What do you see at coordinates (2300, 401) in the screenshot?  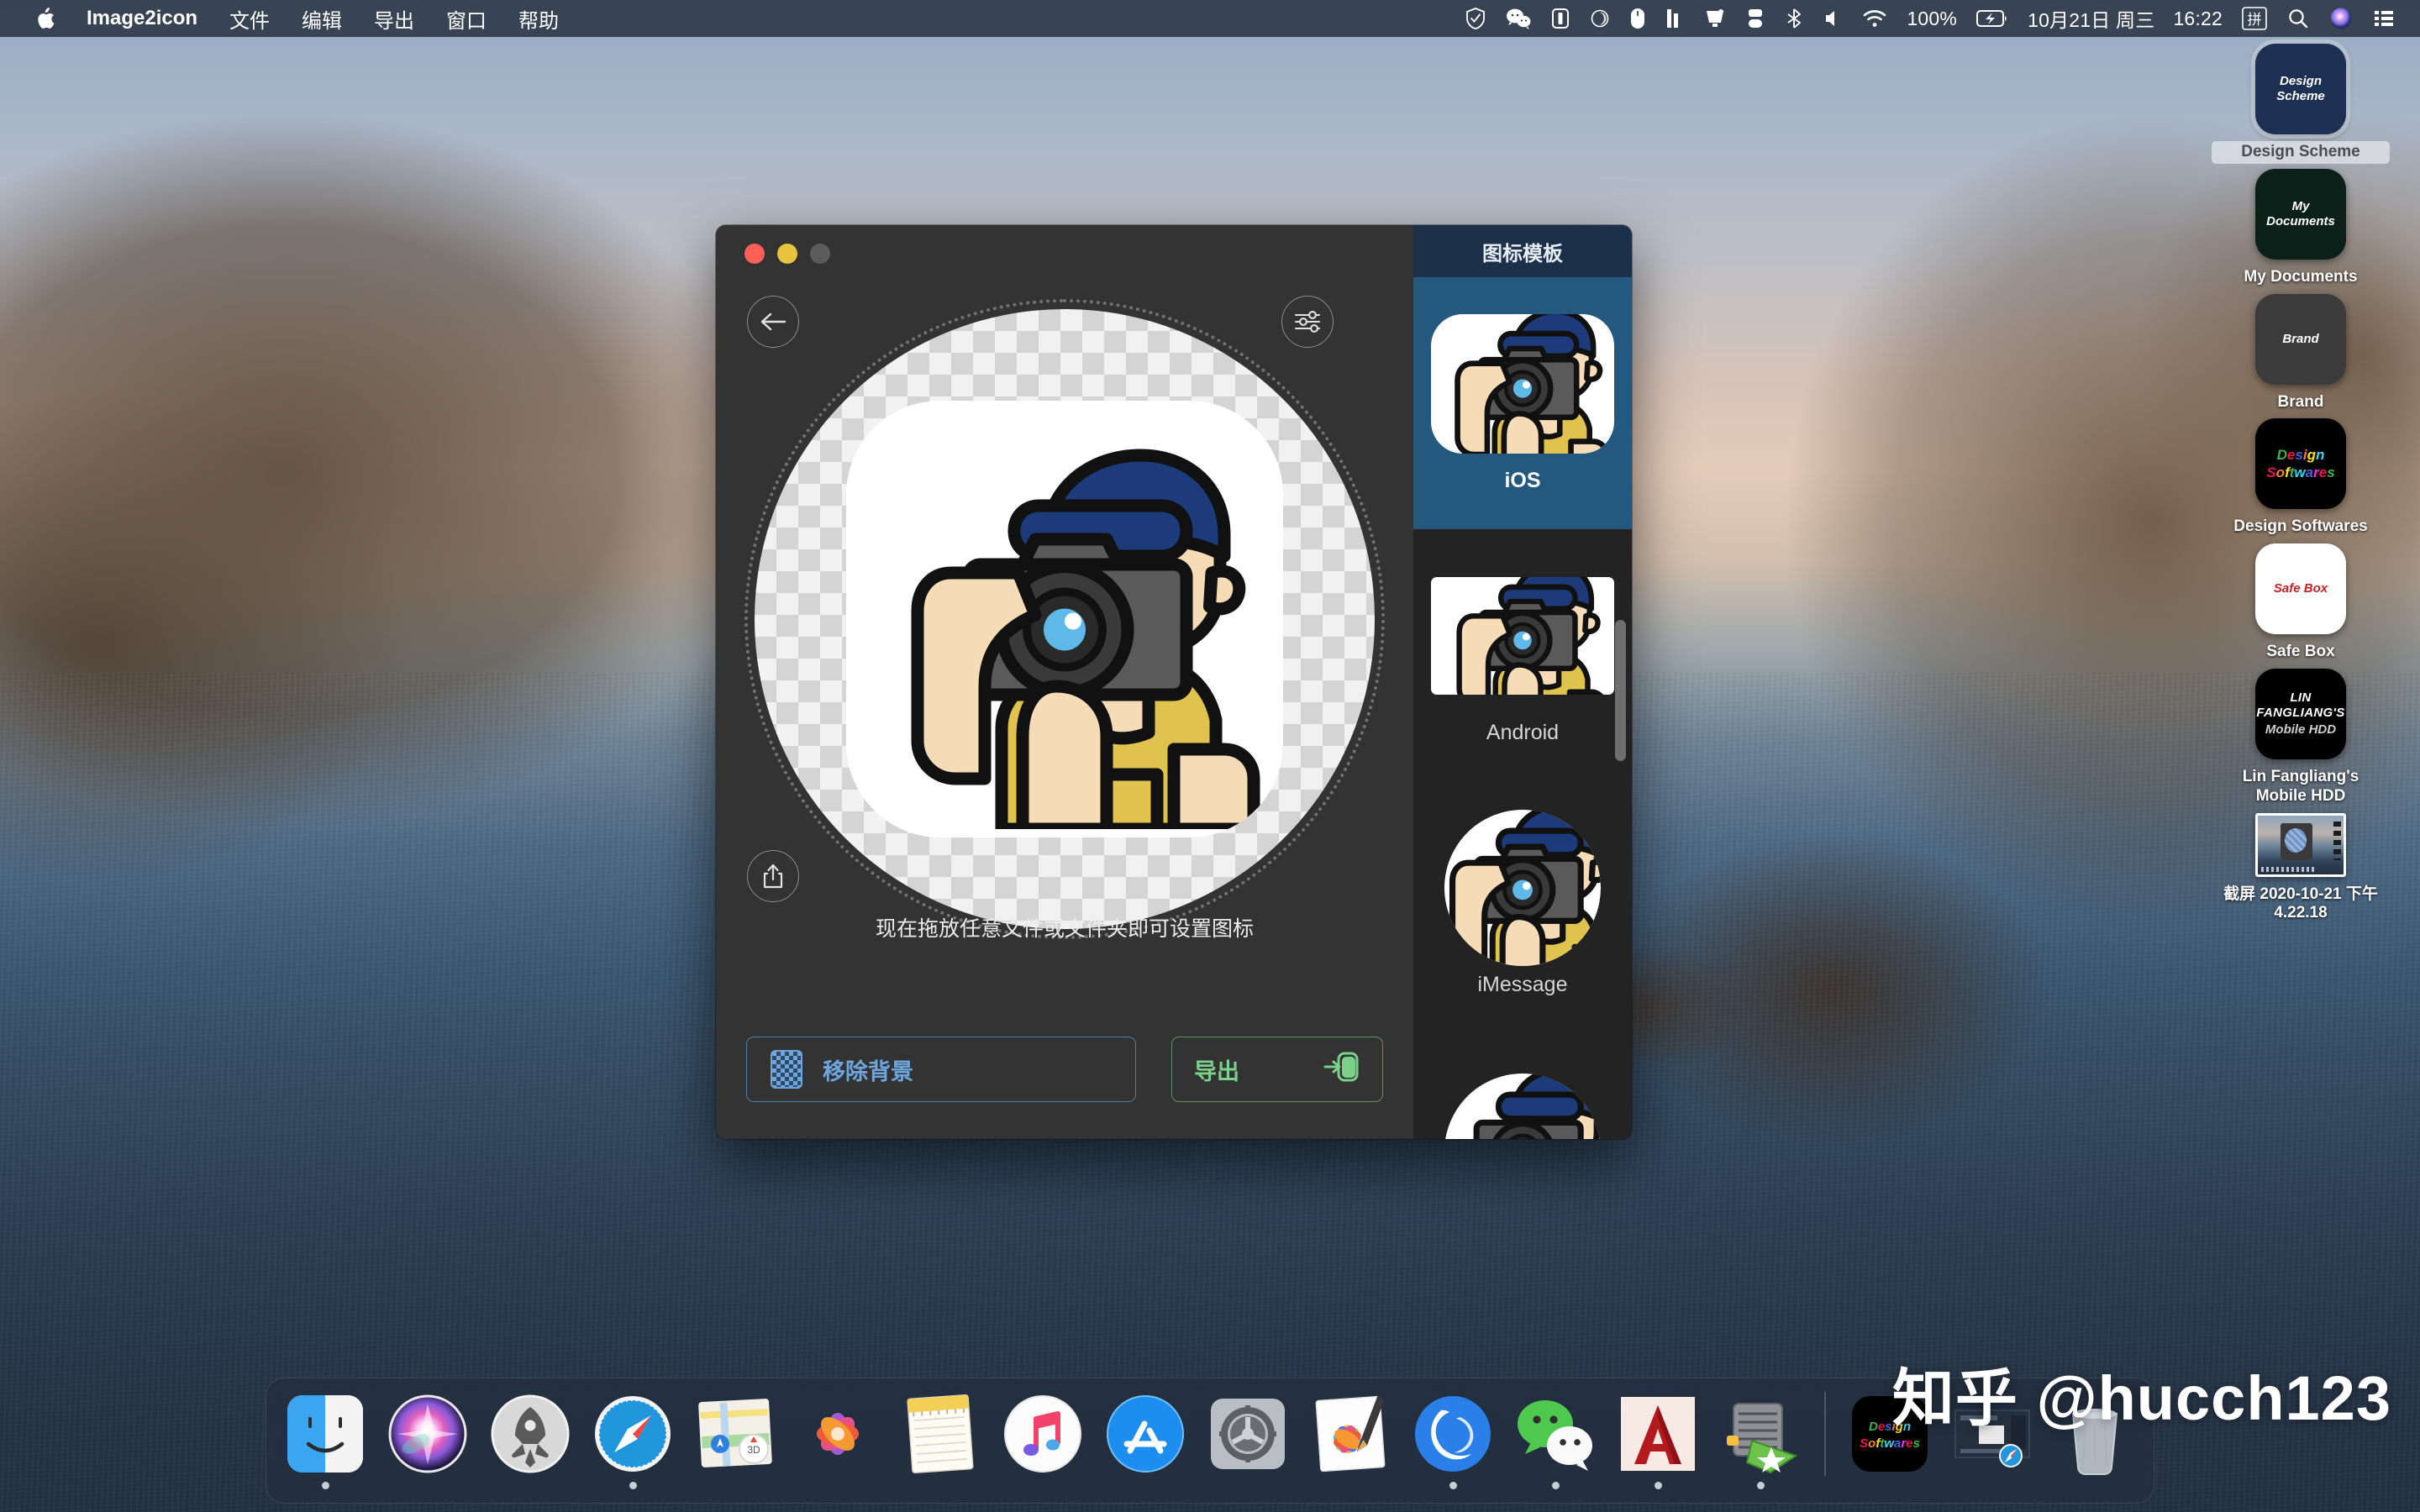 I see `desktop-icon-label: Brand` at bounding box center [2300, 401].